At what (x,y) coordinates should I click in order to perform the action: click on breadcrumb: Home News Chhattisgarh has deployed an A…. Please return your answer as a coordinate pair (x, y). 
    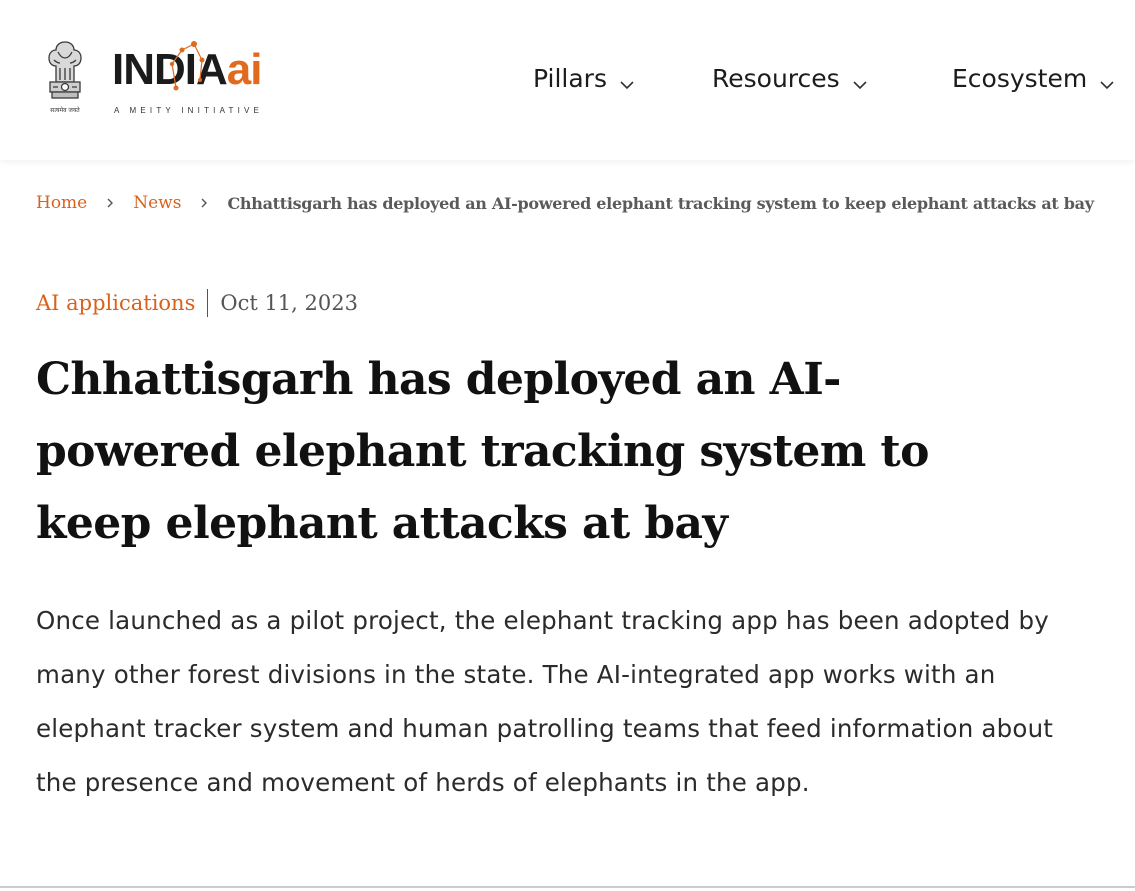
    Looking at the image, I should click on (565, 203).